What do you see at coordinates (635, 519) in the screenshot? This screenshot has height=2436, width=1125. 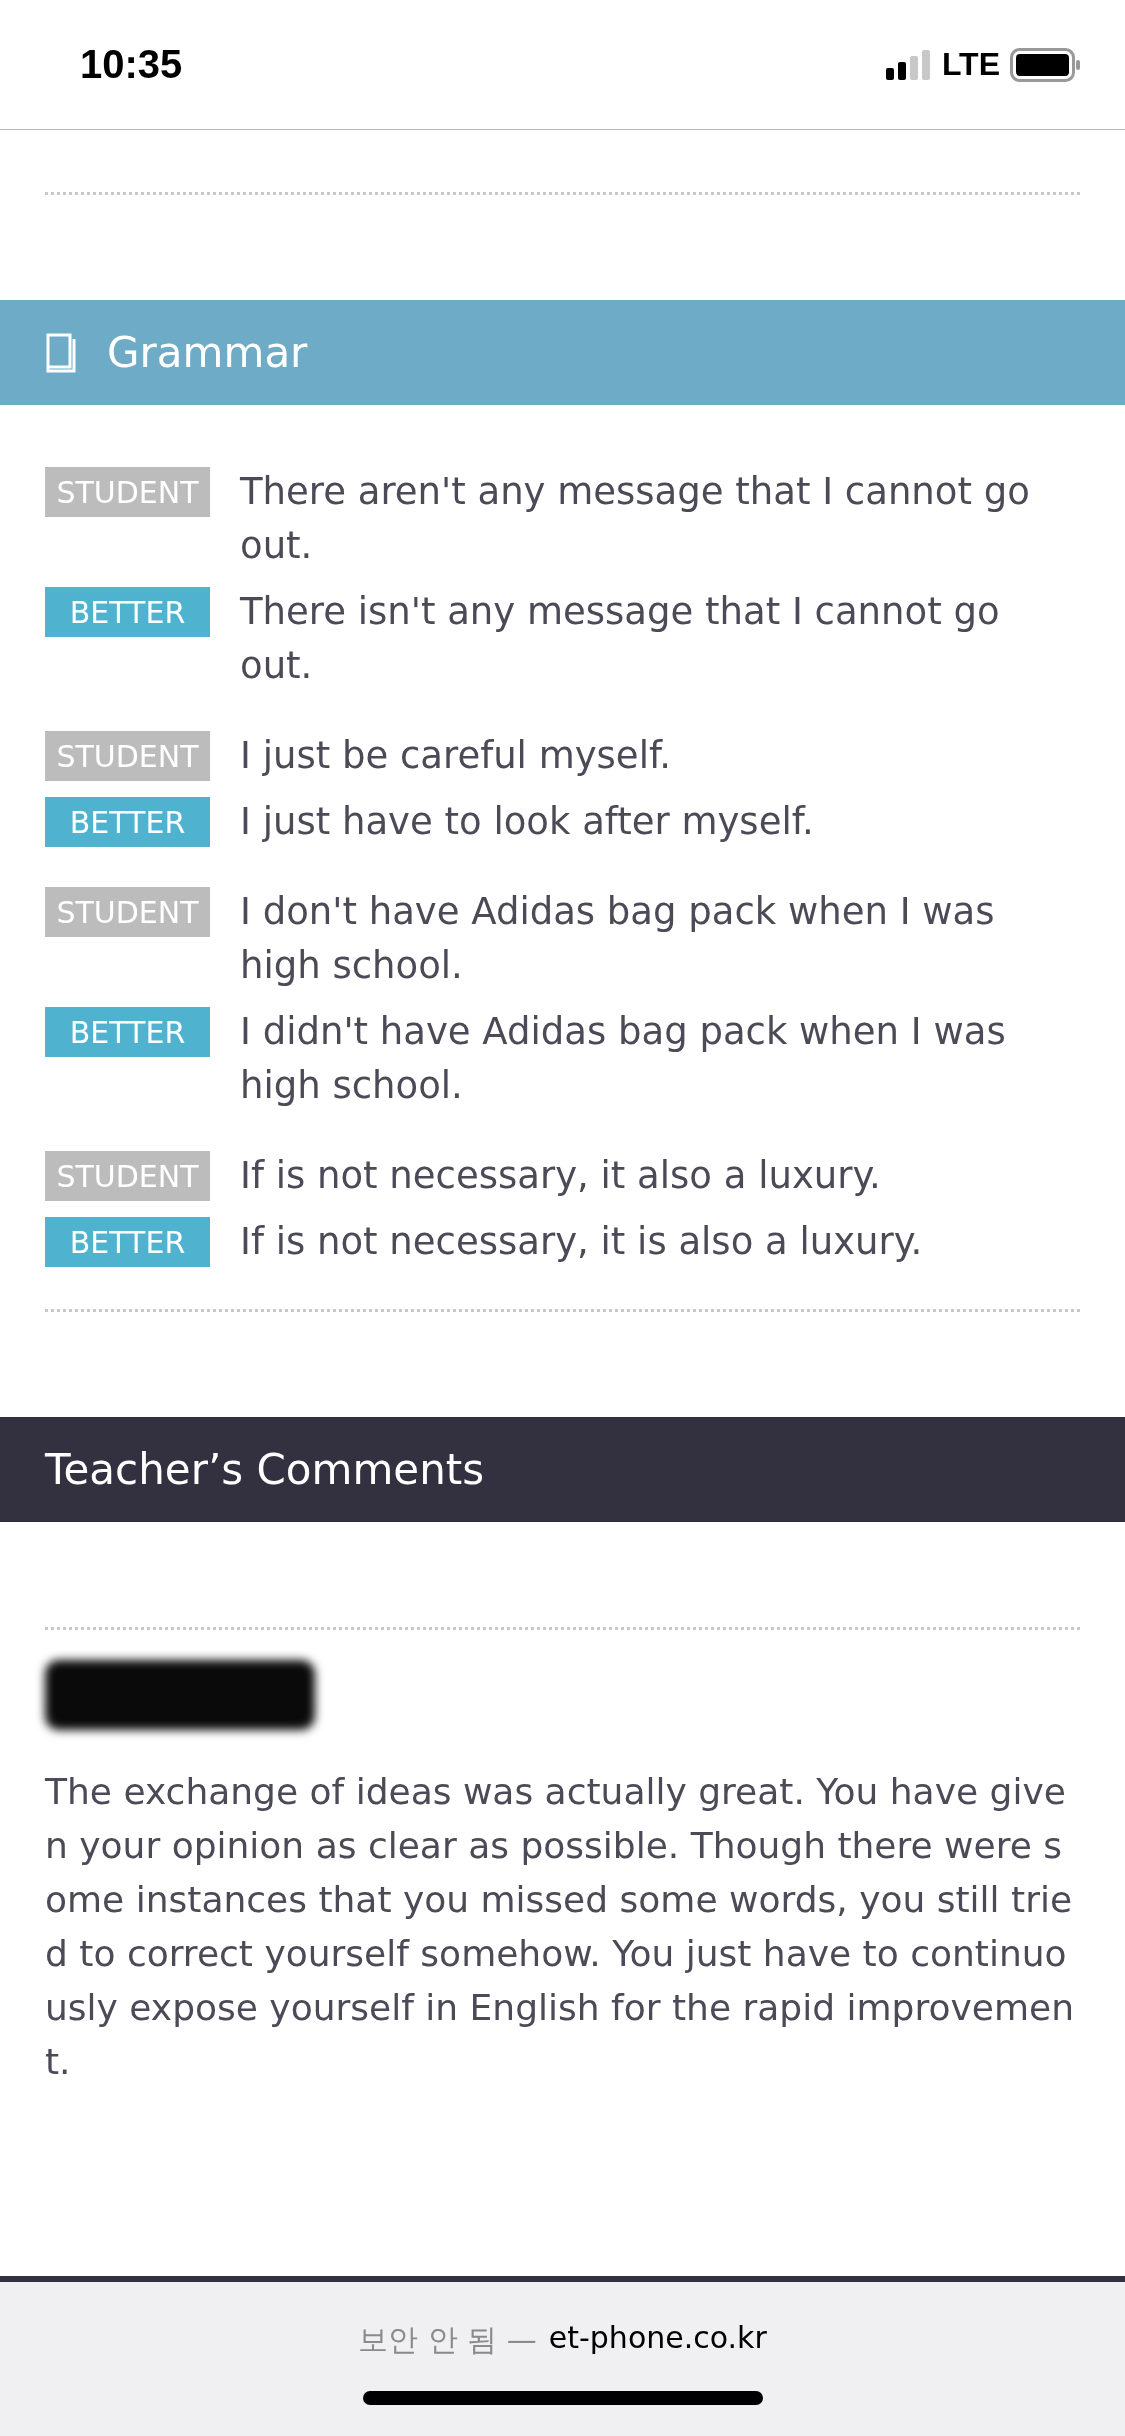 I see `student-sentence: There aren't any message that I cannot go out.` at bounding box center [635, 519].